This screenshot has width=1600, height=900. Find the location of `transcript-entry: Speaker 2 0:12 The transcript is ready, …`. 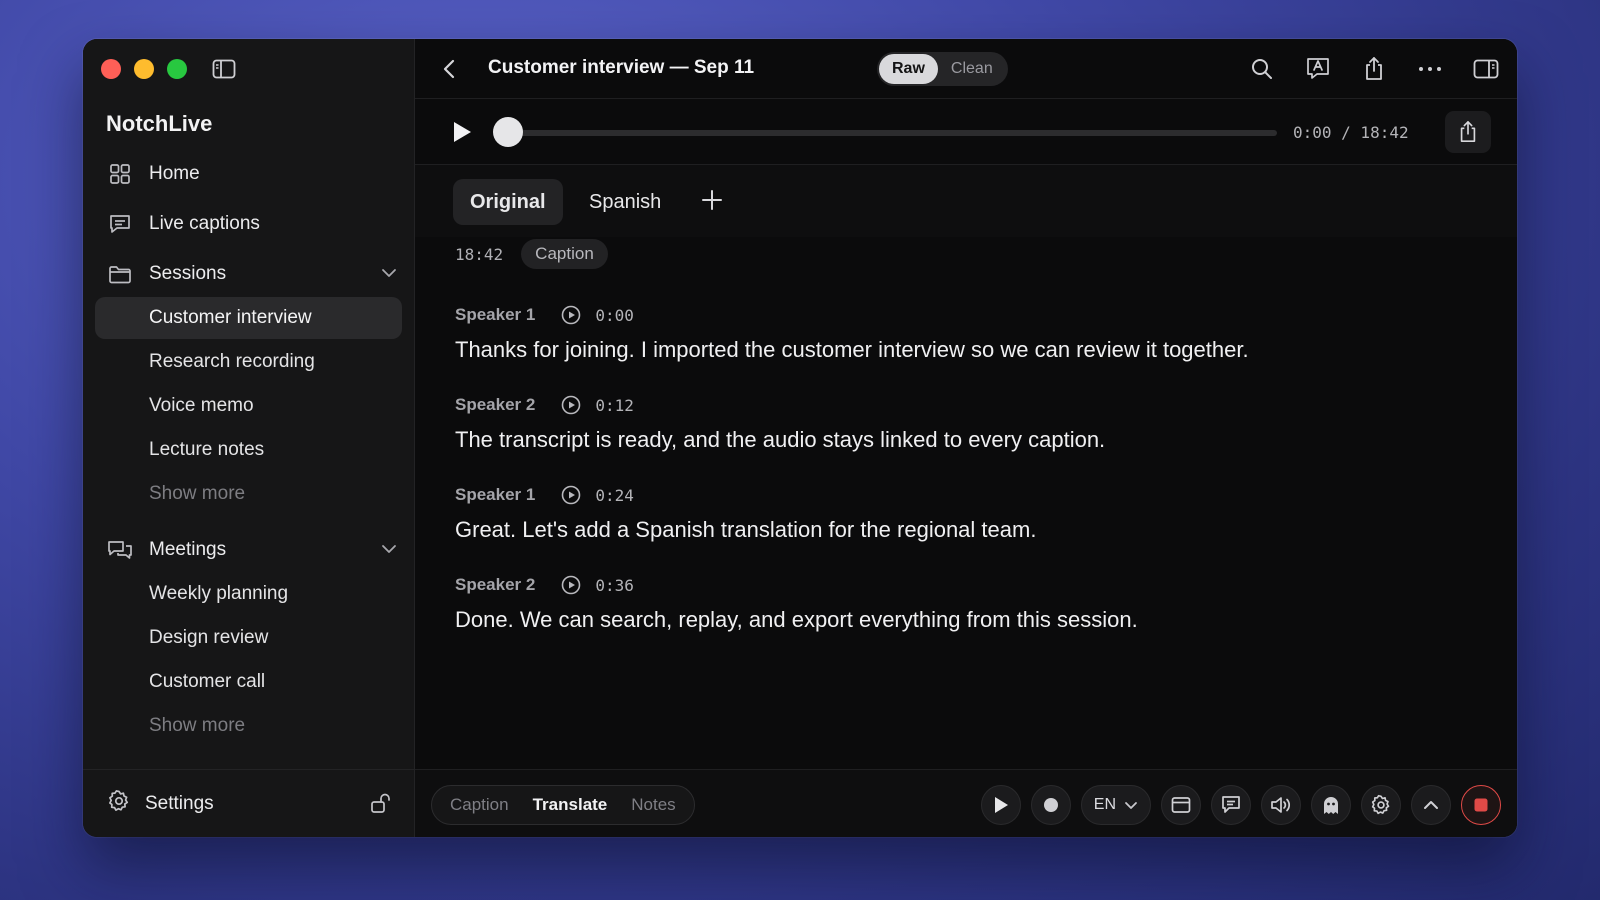

transcript-entry: Speaker 2 0:12 The transcript is ready, … is located at coordinates (966, 423).